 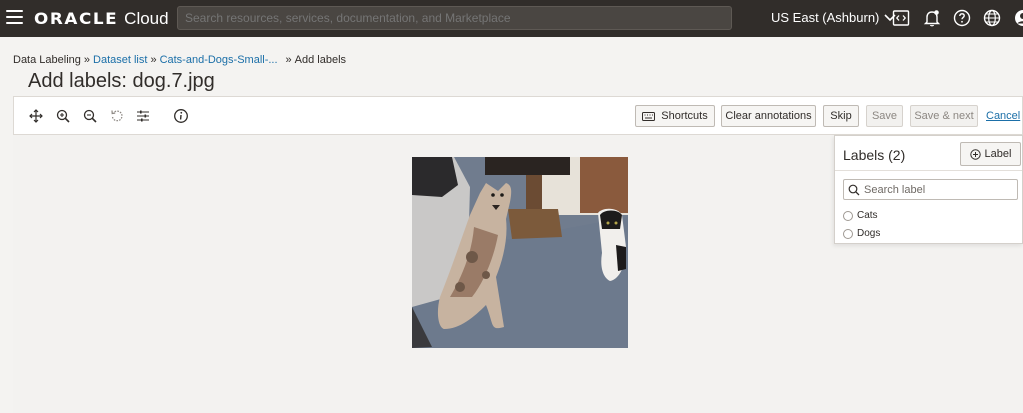 What do you see at coordinates (962, 18) in the screenshot?
I see `help-icon` at bounding box center [962, 18].